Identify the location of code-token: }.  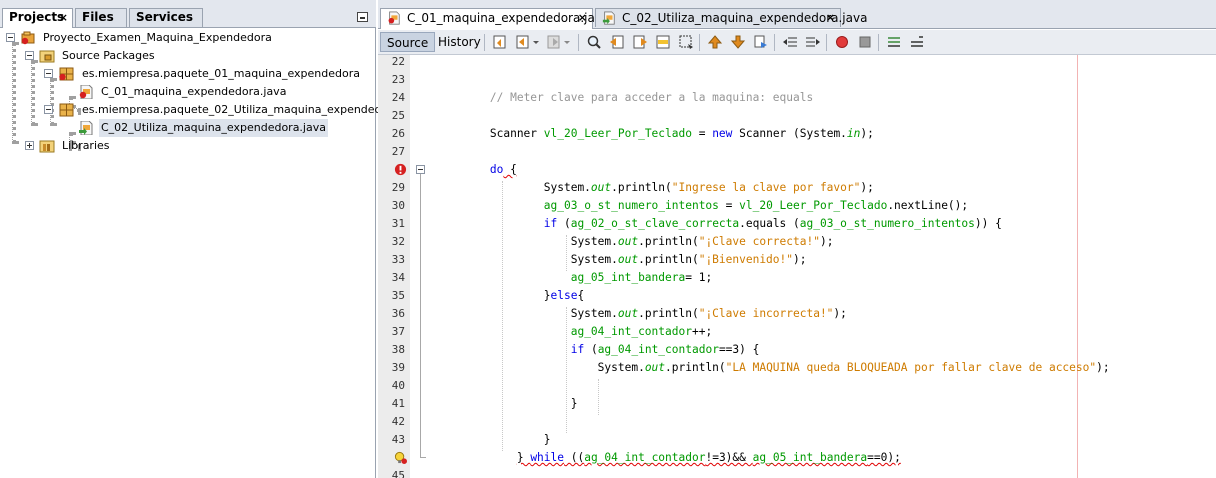
(507, 403).